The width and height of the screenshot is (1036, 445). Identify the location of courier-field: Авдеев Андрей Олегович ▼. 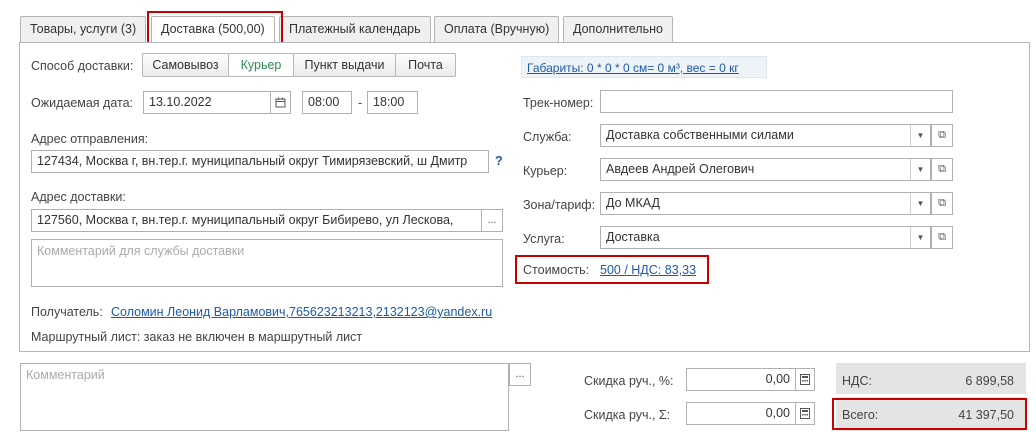
(765, 169).